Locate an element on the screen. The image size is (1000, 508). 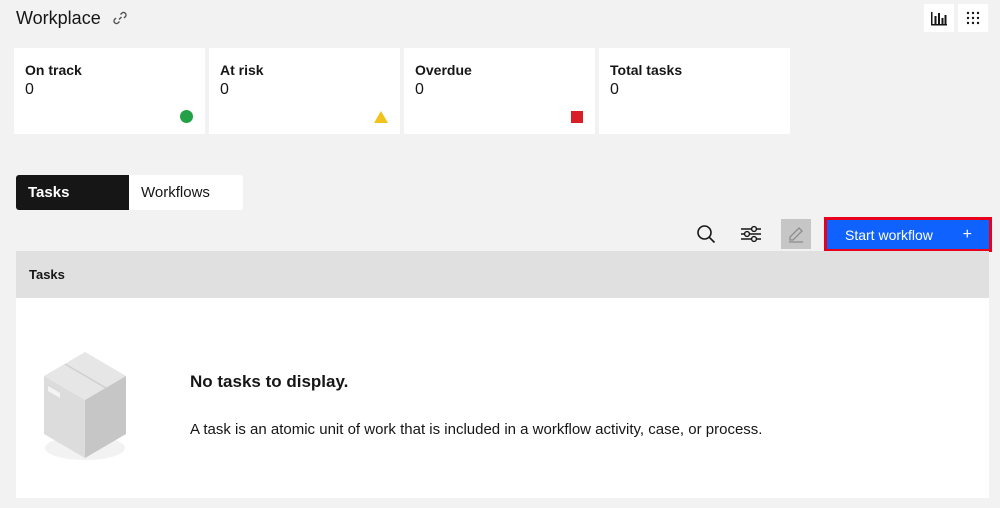
page-title: Workplace is located at coordinates (58, 17).